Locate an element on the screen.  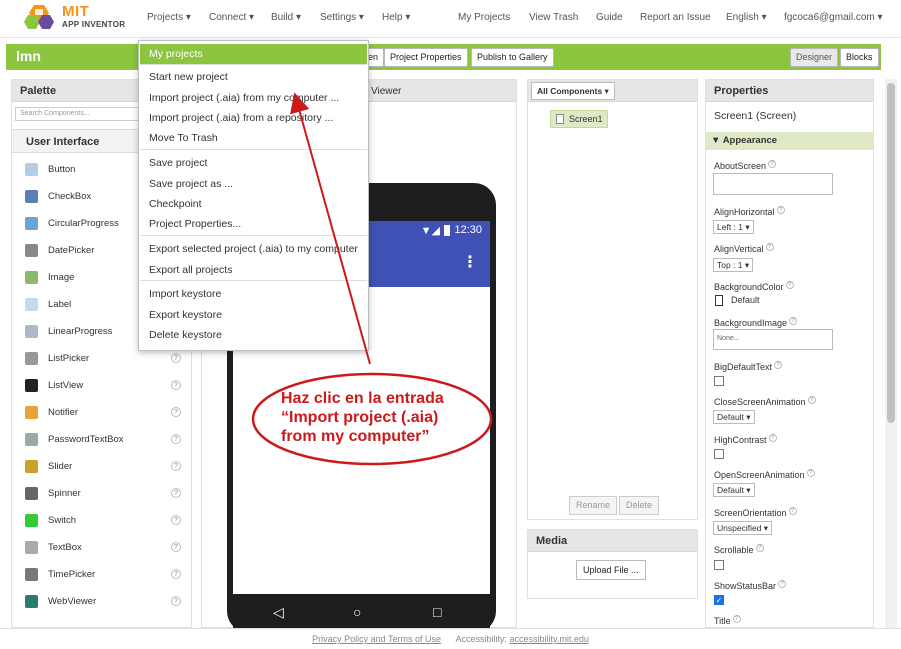
palette-item-passwordtextbox: PasswordTextBox? is located at coordinates (101, 440).